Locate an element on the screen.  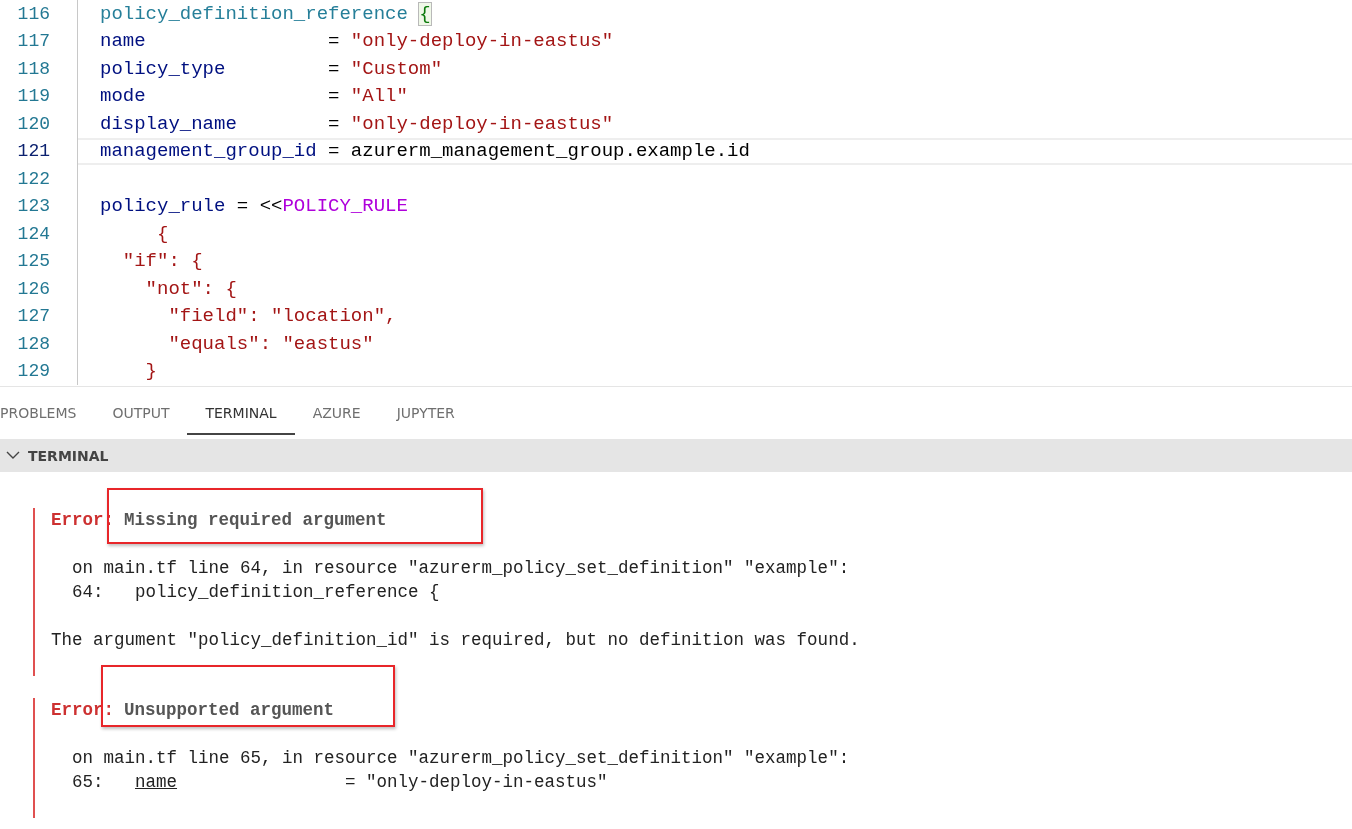
line-number: 121 is located at coordinates (39, 151).